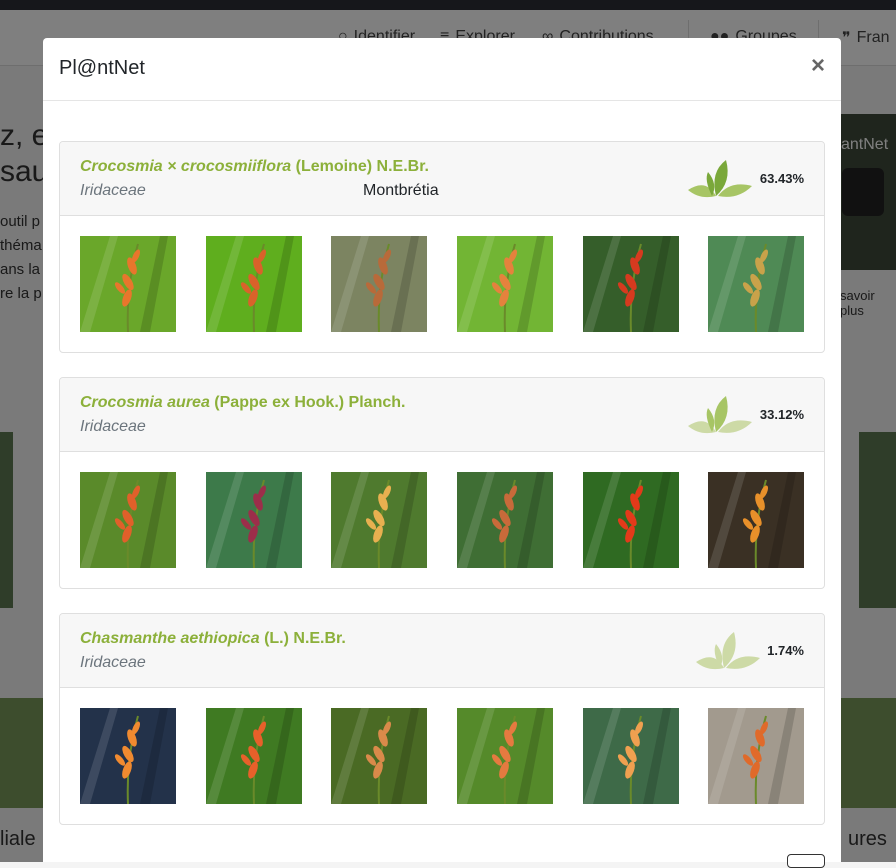  What do you see at coordinates (781, 178) in the screenshot?
I see `confidence-score: 63.43%` at bounding box center [781, 178].